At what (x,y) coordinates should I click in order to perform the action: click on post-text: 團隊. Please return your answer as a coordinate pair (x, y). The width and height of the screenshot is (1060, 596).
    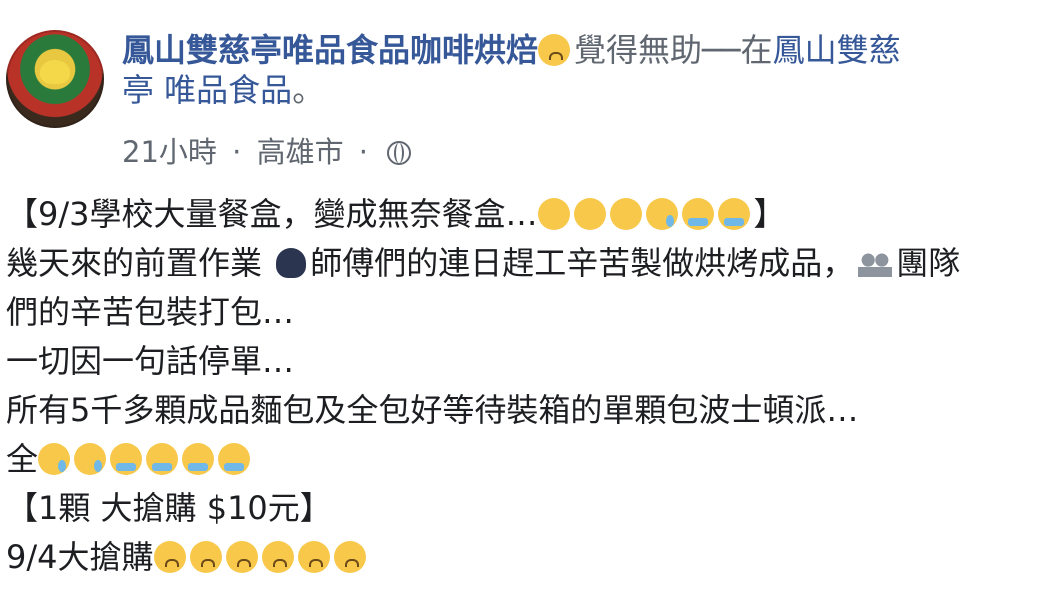
    Looking at the image, I should click on (928, 263).